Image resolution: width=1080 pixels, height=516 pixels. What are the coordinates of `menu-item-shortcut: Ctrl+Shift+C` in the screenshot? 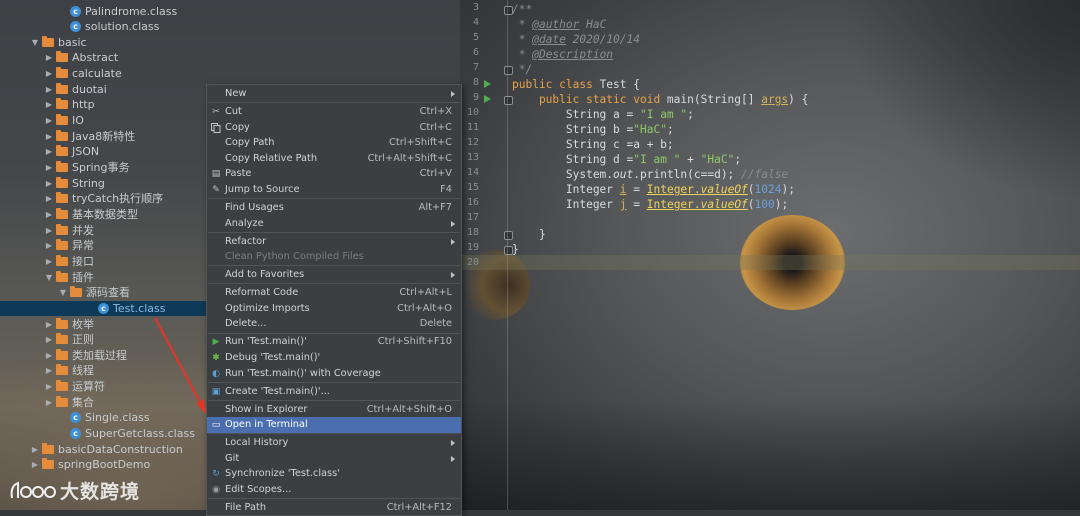 It's located at (420, 143).